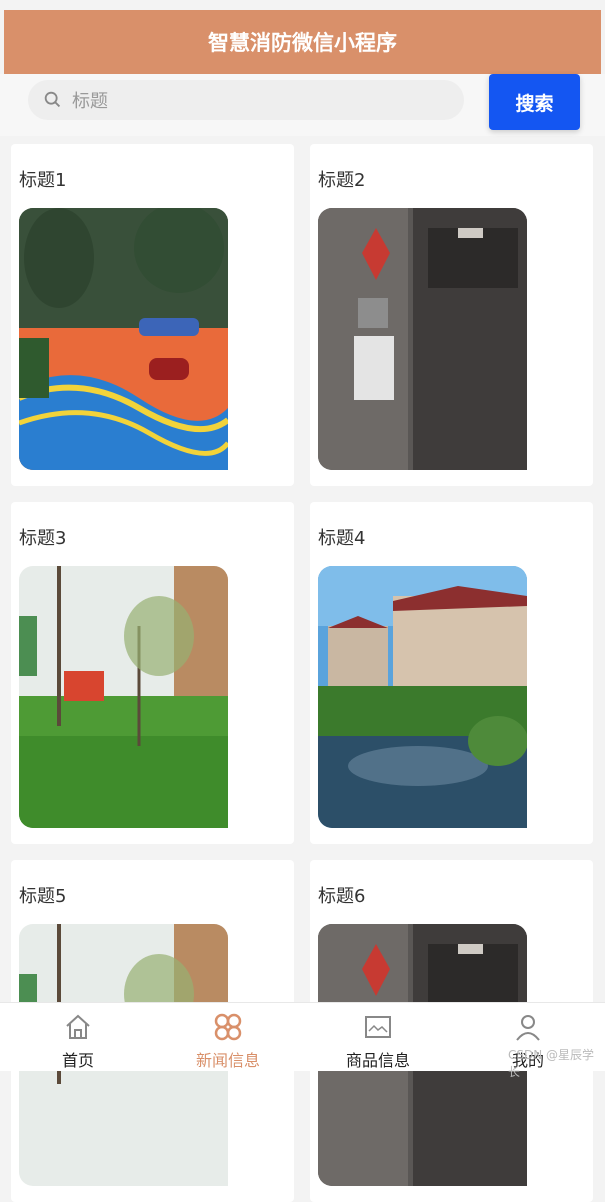 This screenshot has height=1202, width=605. I want to click on card-title: 标题6, so click(342, 896).